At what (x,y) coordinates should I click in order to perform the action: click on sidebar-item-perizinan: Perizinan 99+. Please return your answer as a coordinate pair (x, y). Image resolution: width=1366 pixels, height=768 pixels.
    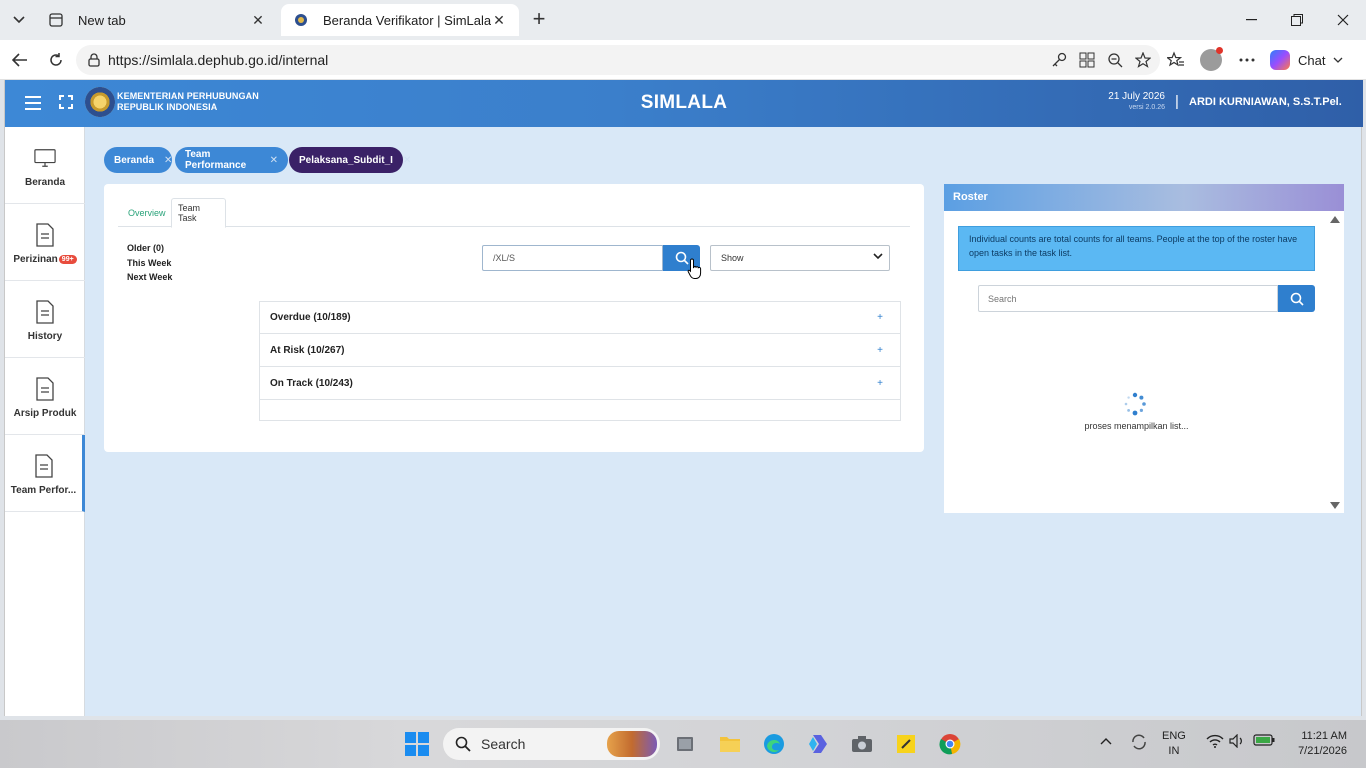
    Looking at the image, I should click on (45, 242).